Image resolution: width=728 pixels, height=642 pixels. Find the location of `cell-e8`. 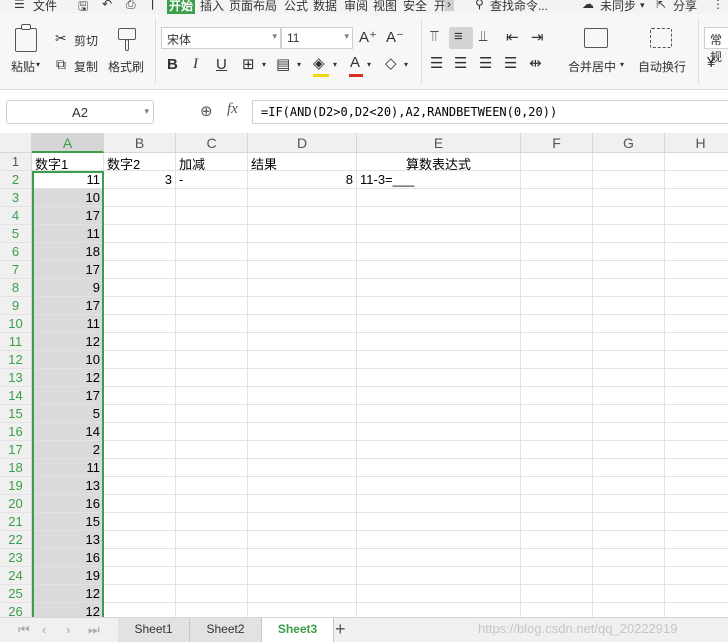

cell-e8 is located at coordinates (439, 288).